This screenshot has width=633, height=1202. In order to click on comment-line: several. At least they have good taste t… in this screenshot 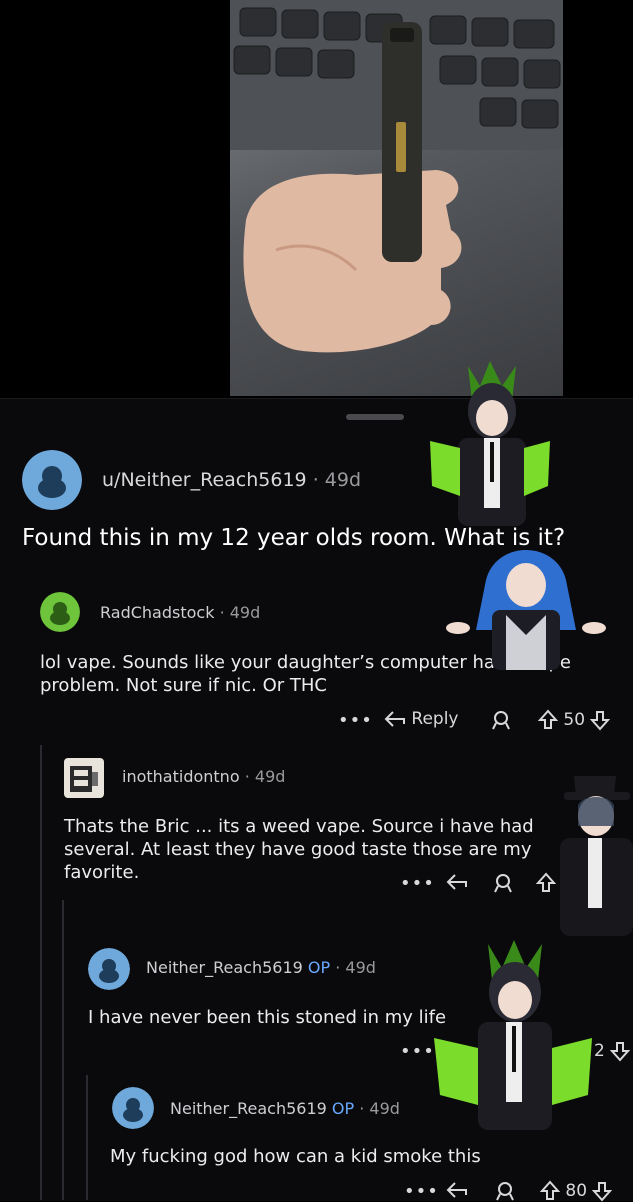, I will do `click(298, 849)`.